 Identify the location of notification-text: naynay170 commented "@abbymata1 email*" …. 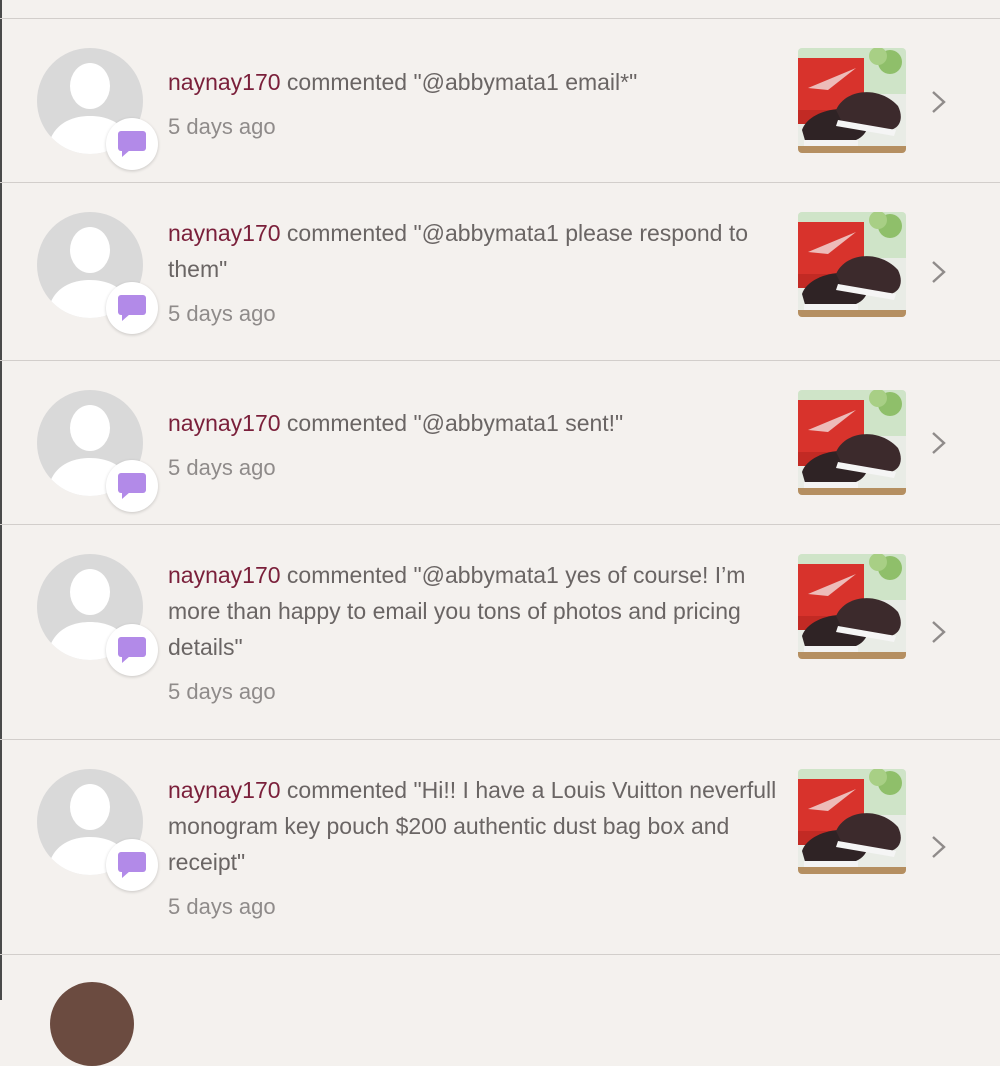
(473, 104).